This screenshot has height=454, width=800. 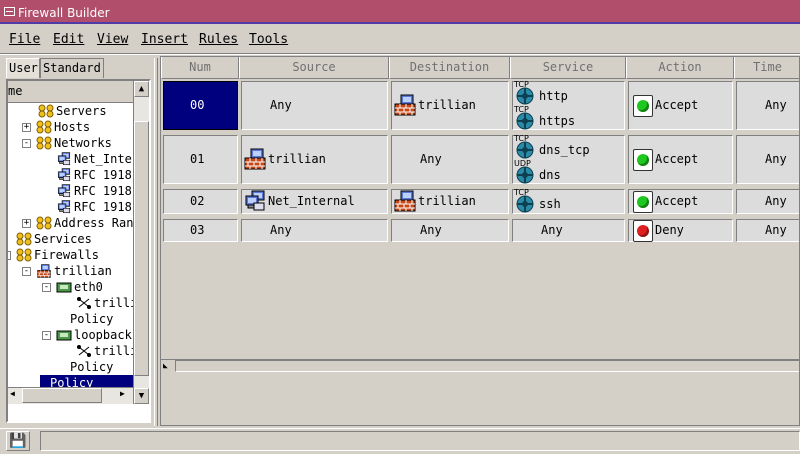 What do you see at coordinates (669, 230) in the screenshot?
I see `cell-text: Deny` at bounding box center [669, 230].